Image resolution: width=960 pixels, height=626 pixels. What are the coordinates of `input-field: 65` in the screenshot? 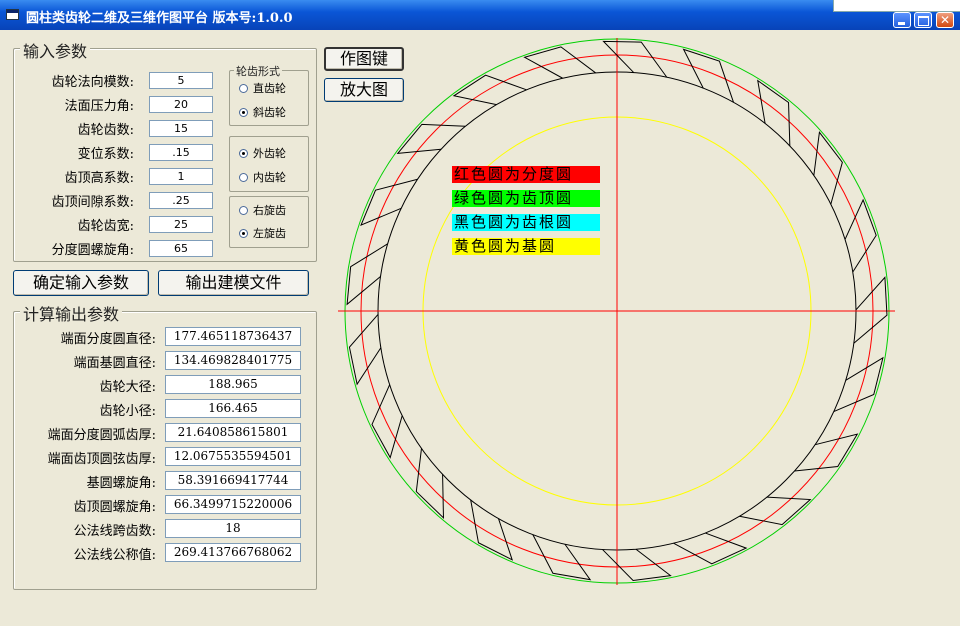 It's located at (181, 248).